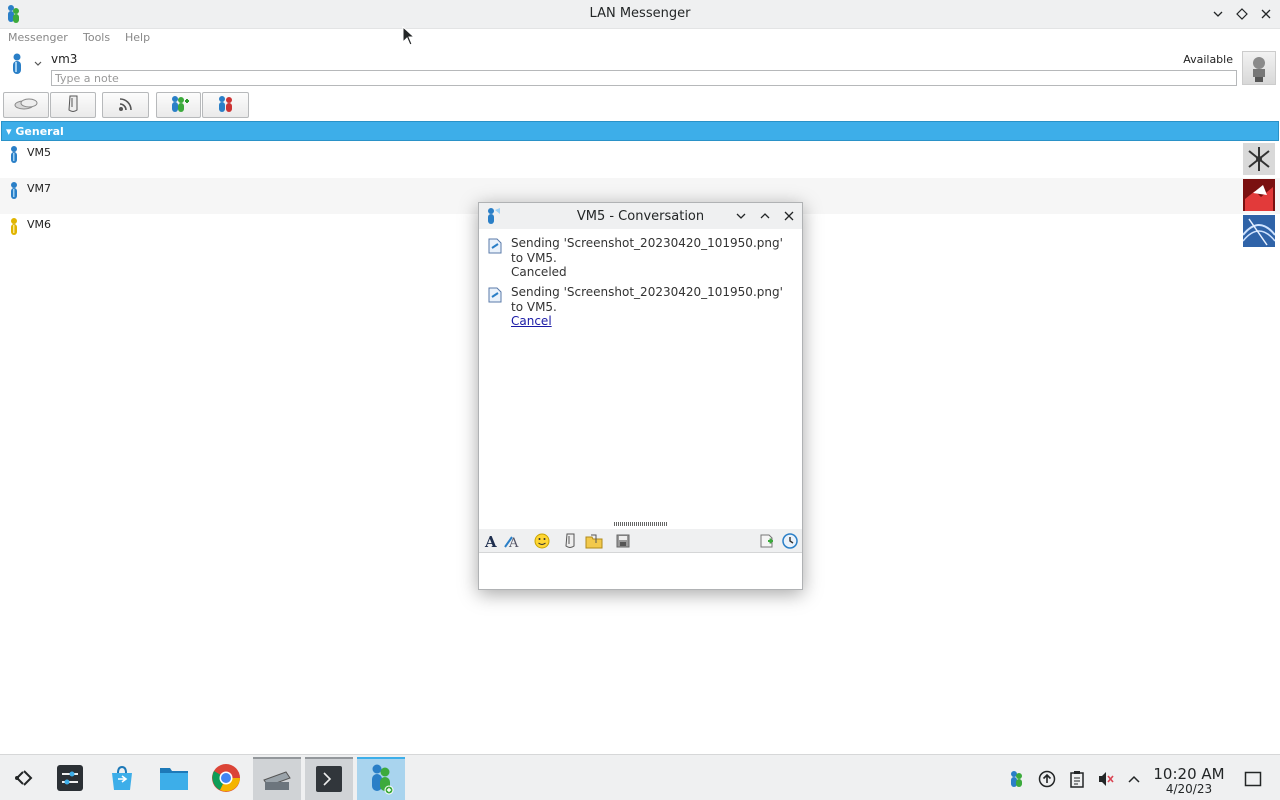  What do you see at coordinates (38, 37) in the screenshot?
I see `menu-messenger: Messenger` at bounding box center [38, 37].